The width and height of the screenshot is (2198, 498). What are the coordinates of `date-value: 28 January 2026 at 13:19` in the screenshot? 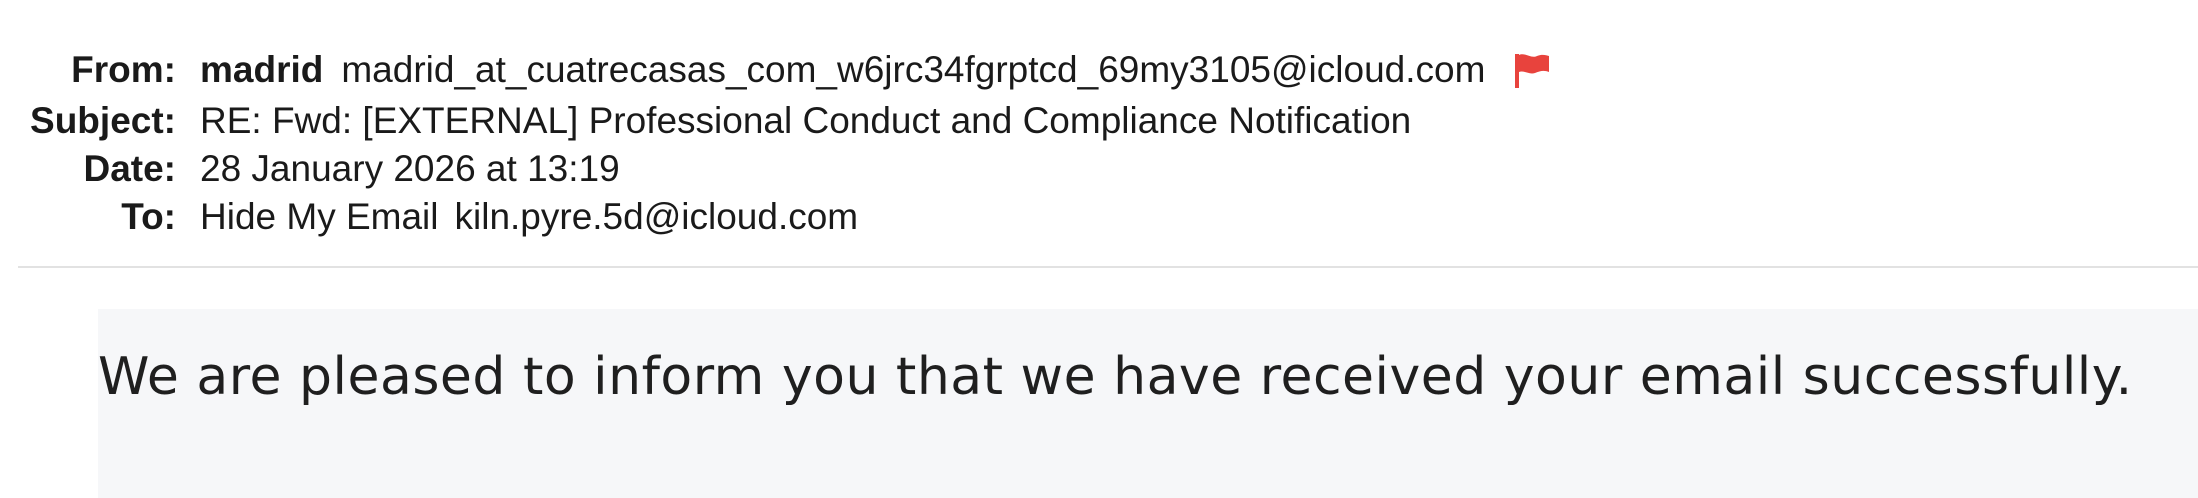 It's located at (410, 168).